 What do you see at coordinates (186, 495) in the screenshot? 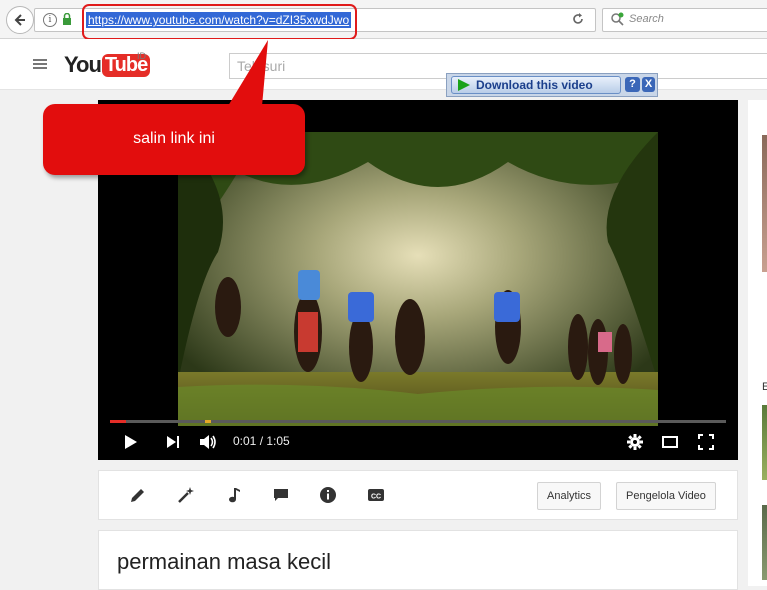
I see `magic-wand-icon` at bounding box center [186, 495].